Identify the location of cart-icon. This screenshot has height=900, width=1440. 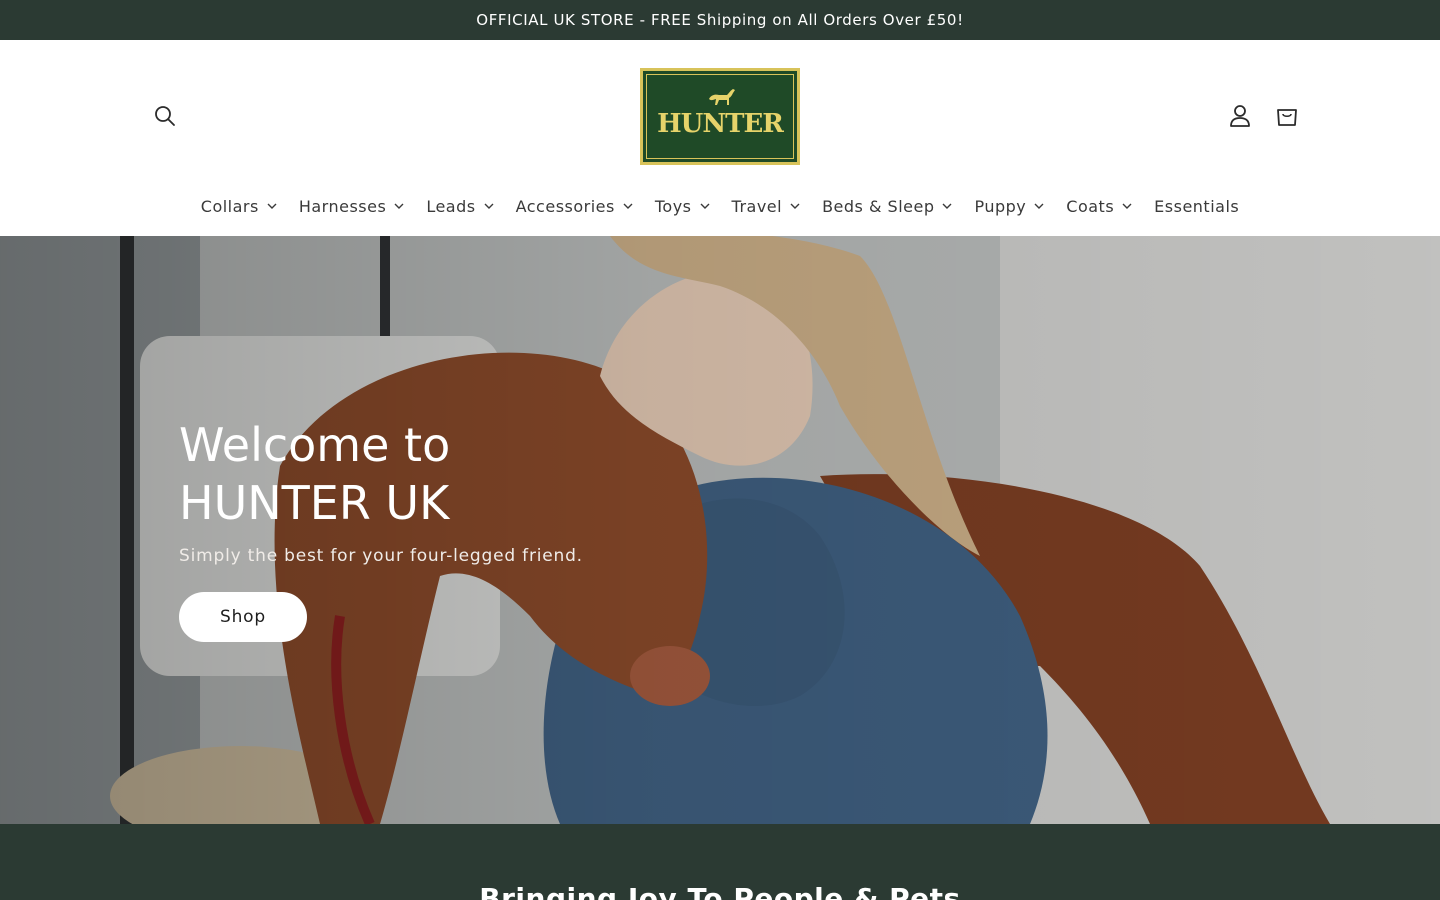
(1287, 117).